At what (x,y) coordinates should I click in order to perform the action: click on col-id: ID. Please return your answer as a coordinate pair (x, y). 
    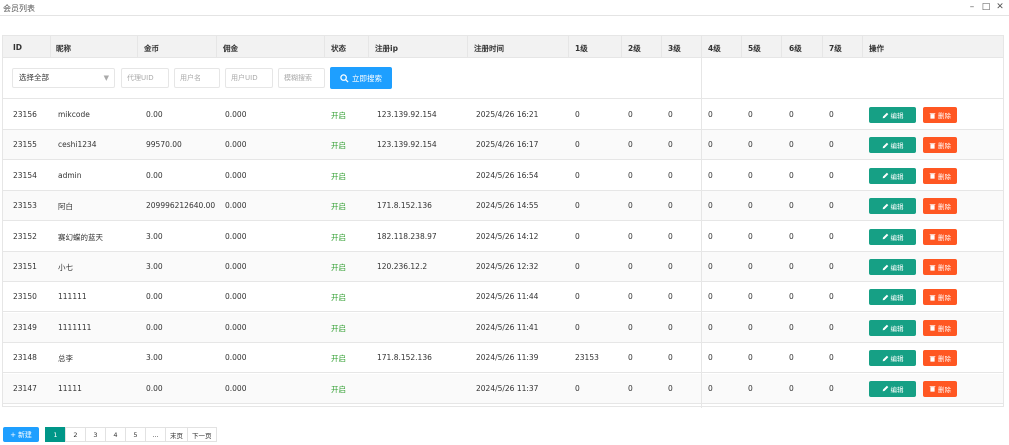
    Looking at the image, I should click on (18, 47).